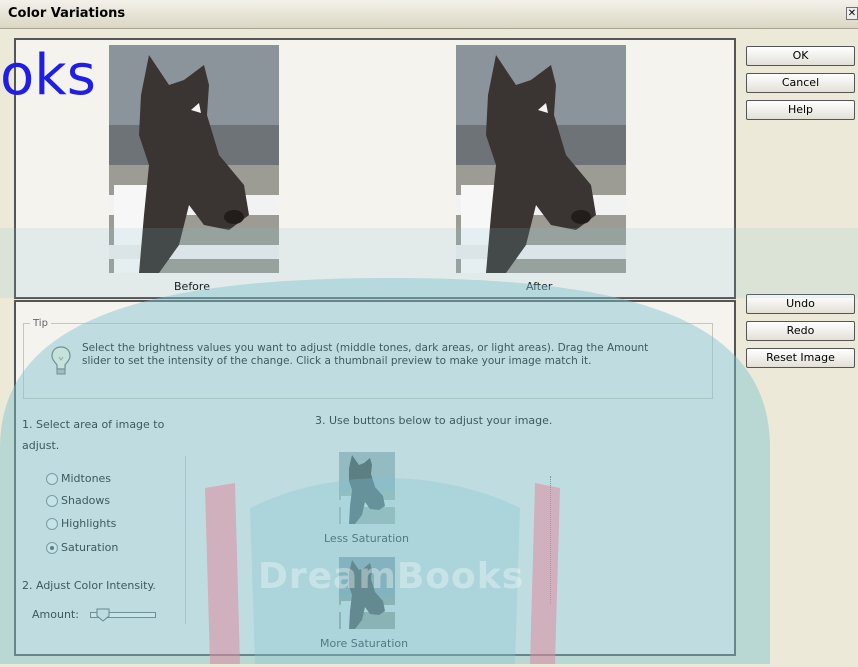 The width and height of the screenshot is (858, 667). Describe the element at coordinates (185, 540) in the screenshot. I see `column-divider` at that location.